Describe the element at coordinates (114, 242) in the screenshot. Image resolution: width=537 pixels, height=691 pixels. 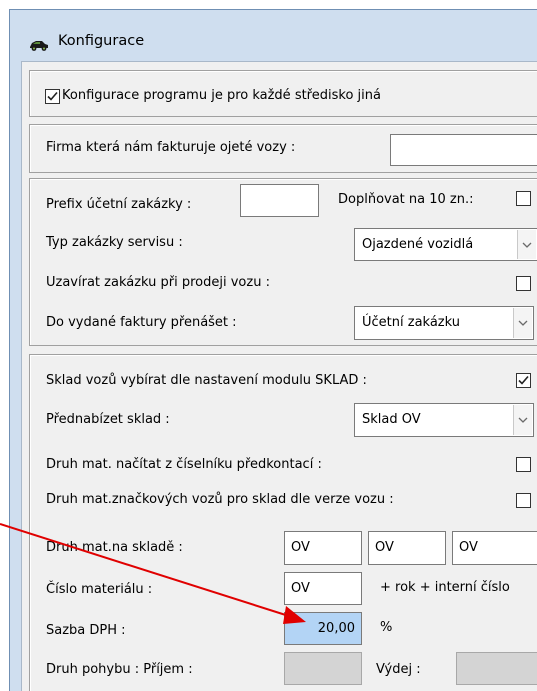
I see `order-type-label: Typ zakázky servisu :` at that location.